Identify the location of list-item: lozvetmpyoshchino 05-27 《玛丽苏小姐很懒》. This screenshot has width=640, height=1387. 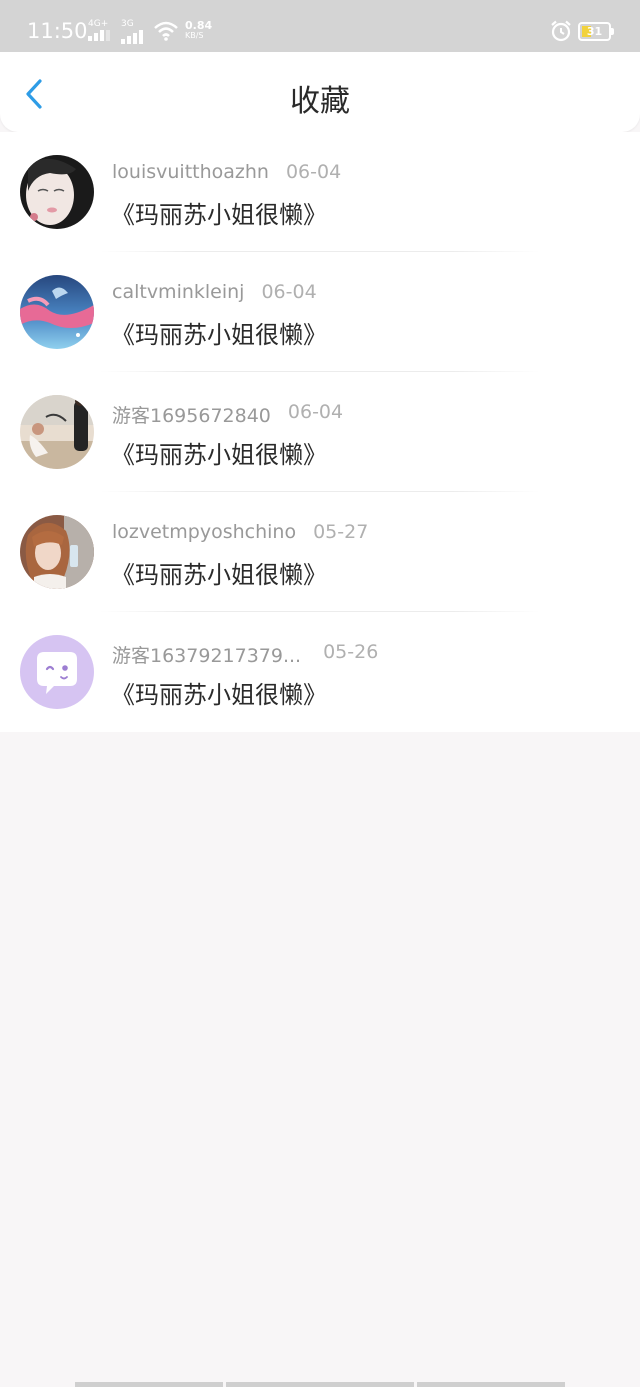
(320, 552).